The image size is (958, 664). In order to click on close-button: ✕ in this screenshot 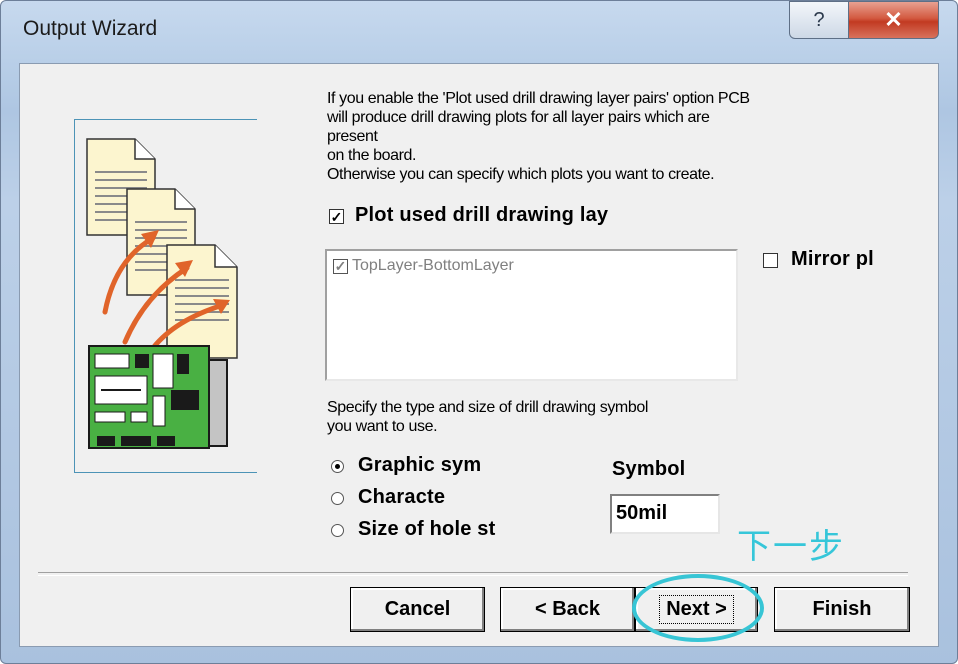, I will do `click(893, 20)`.